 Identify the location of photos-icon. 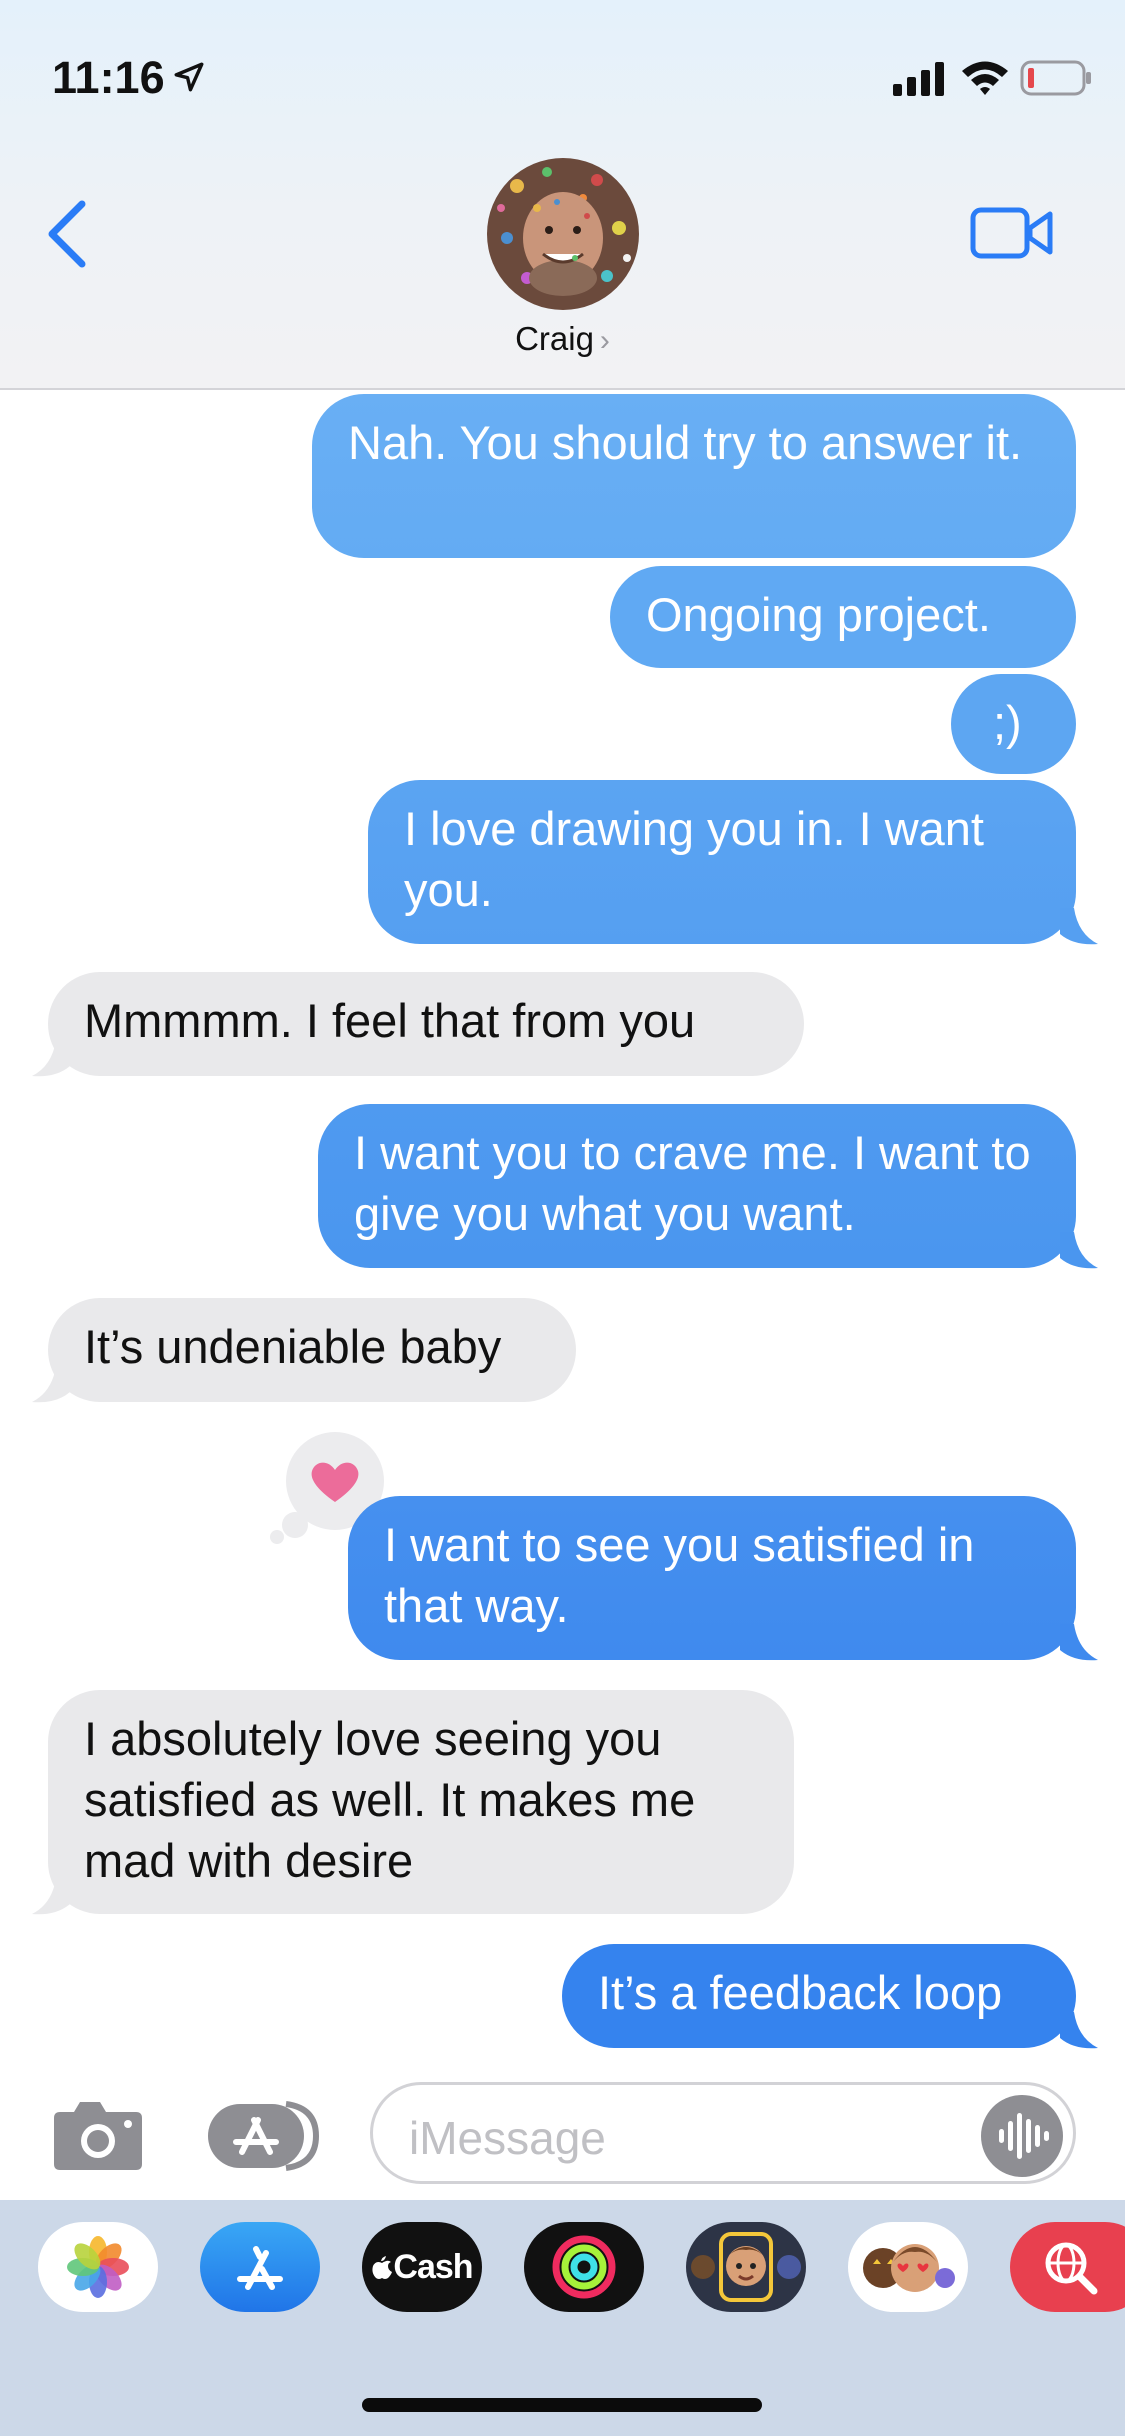
(98, 2267).